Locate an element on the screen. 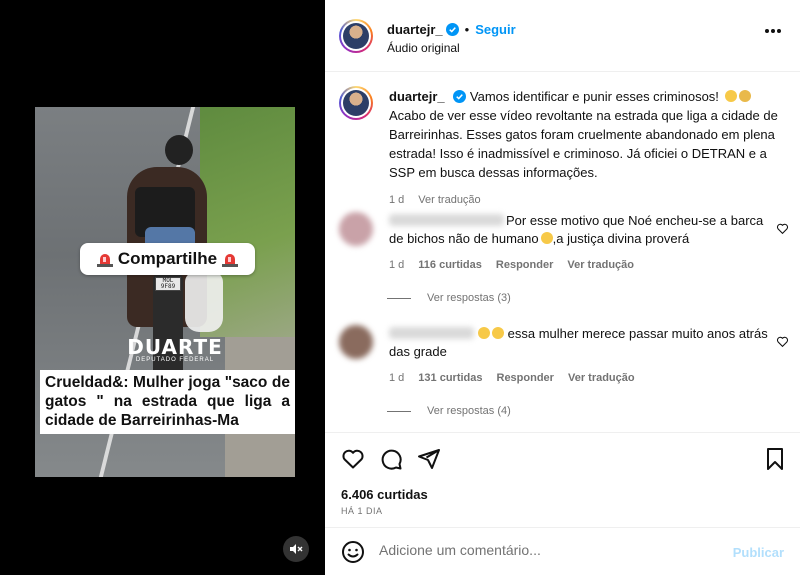 The image size is (800, 575). more-options-icon is located at coordinates (773, 31).